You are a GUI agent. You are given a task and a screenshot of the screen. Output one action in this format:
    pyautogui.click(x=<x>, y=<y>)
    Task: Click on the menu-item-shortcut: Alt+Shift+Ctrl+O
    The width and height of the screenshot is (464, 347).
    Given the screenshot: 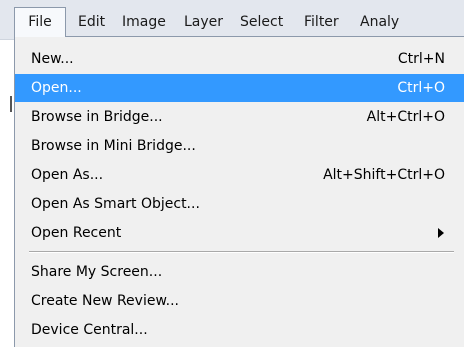 What is the action you would take?
    pyautogui.click(x=384, y=175)
    